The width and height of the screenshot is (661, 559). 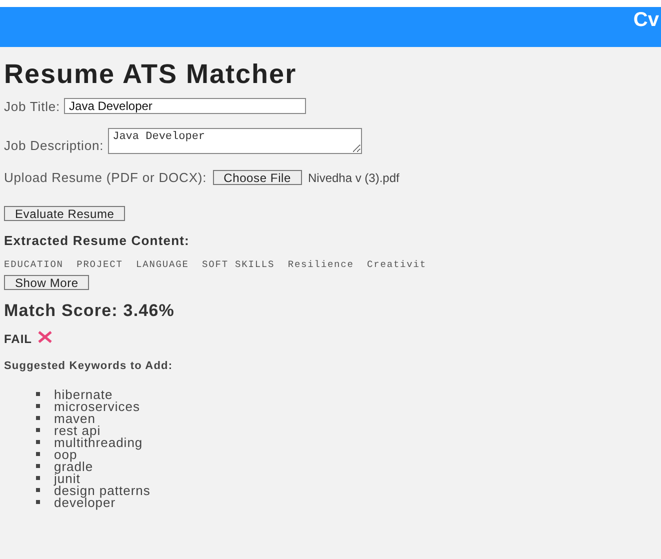 I want to click on section-heading: Extracted Resume Content:, so click(x=97, y=240).